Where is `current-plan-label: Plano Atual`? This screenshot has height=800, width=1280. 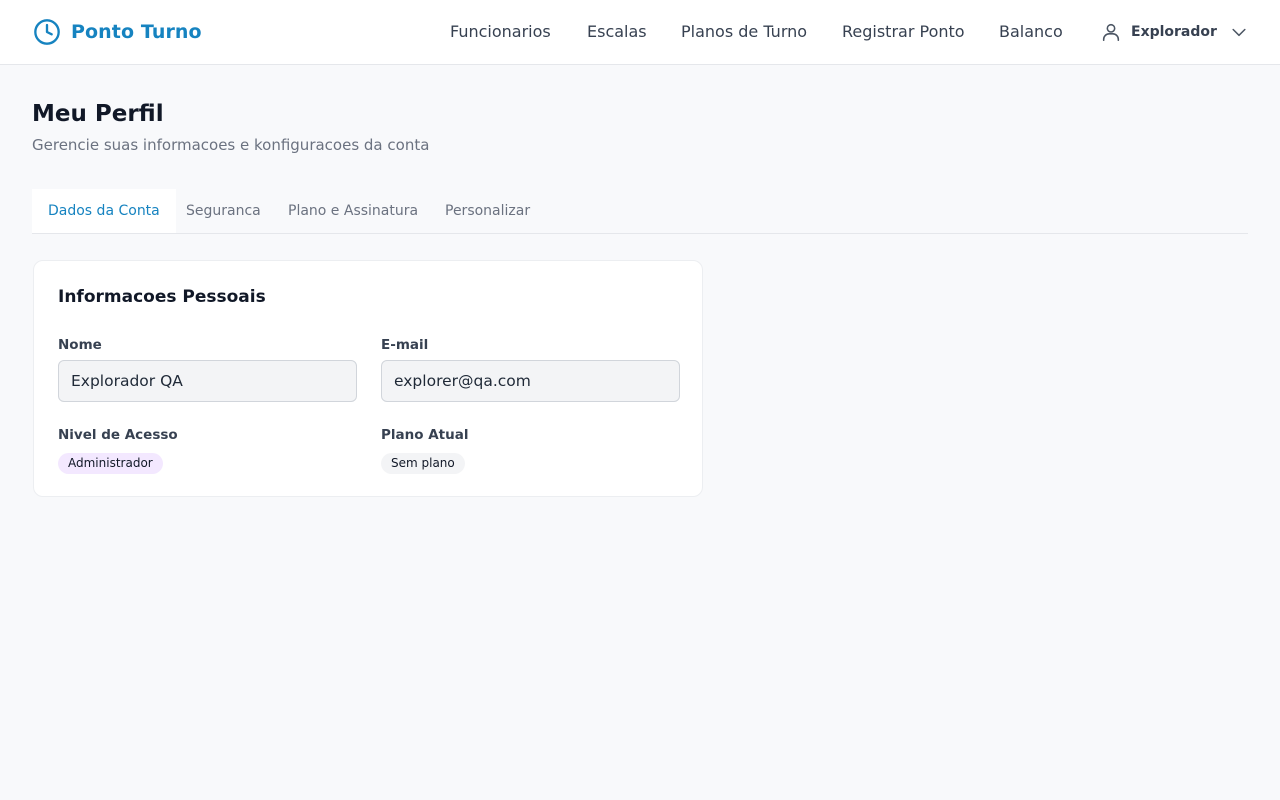 current-plan-label: Plano Atual is located at coordinates (425, 435).